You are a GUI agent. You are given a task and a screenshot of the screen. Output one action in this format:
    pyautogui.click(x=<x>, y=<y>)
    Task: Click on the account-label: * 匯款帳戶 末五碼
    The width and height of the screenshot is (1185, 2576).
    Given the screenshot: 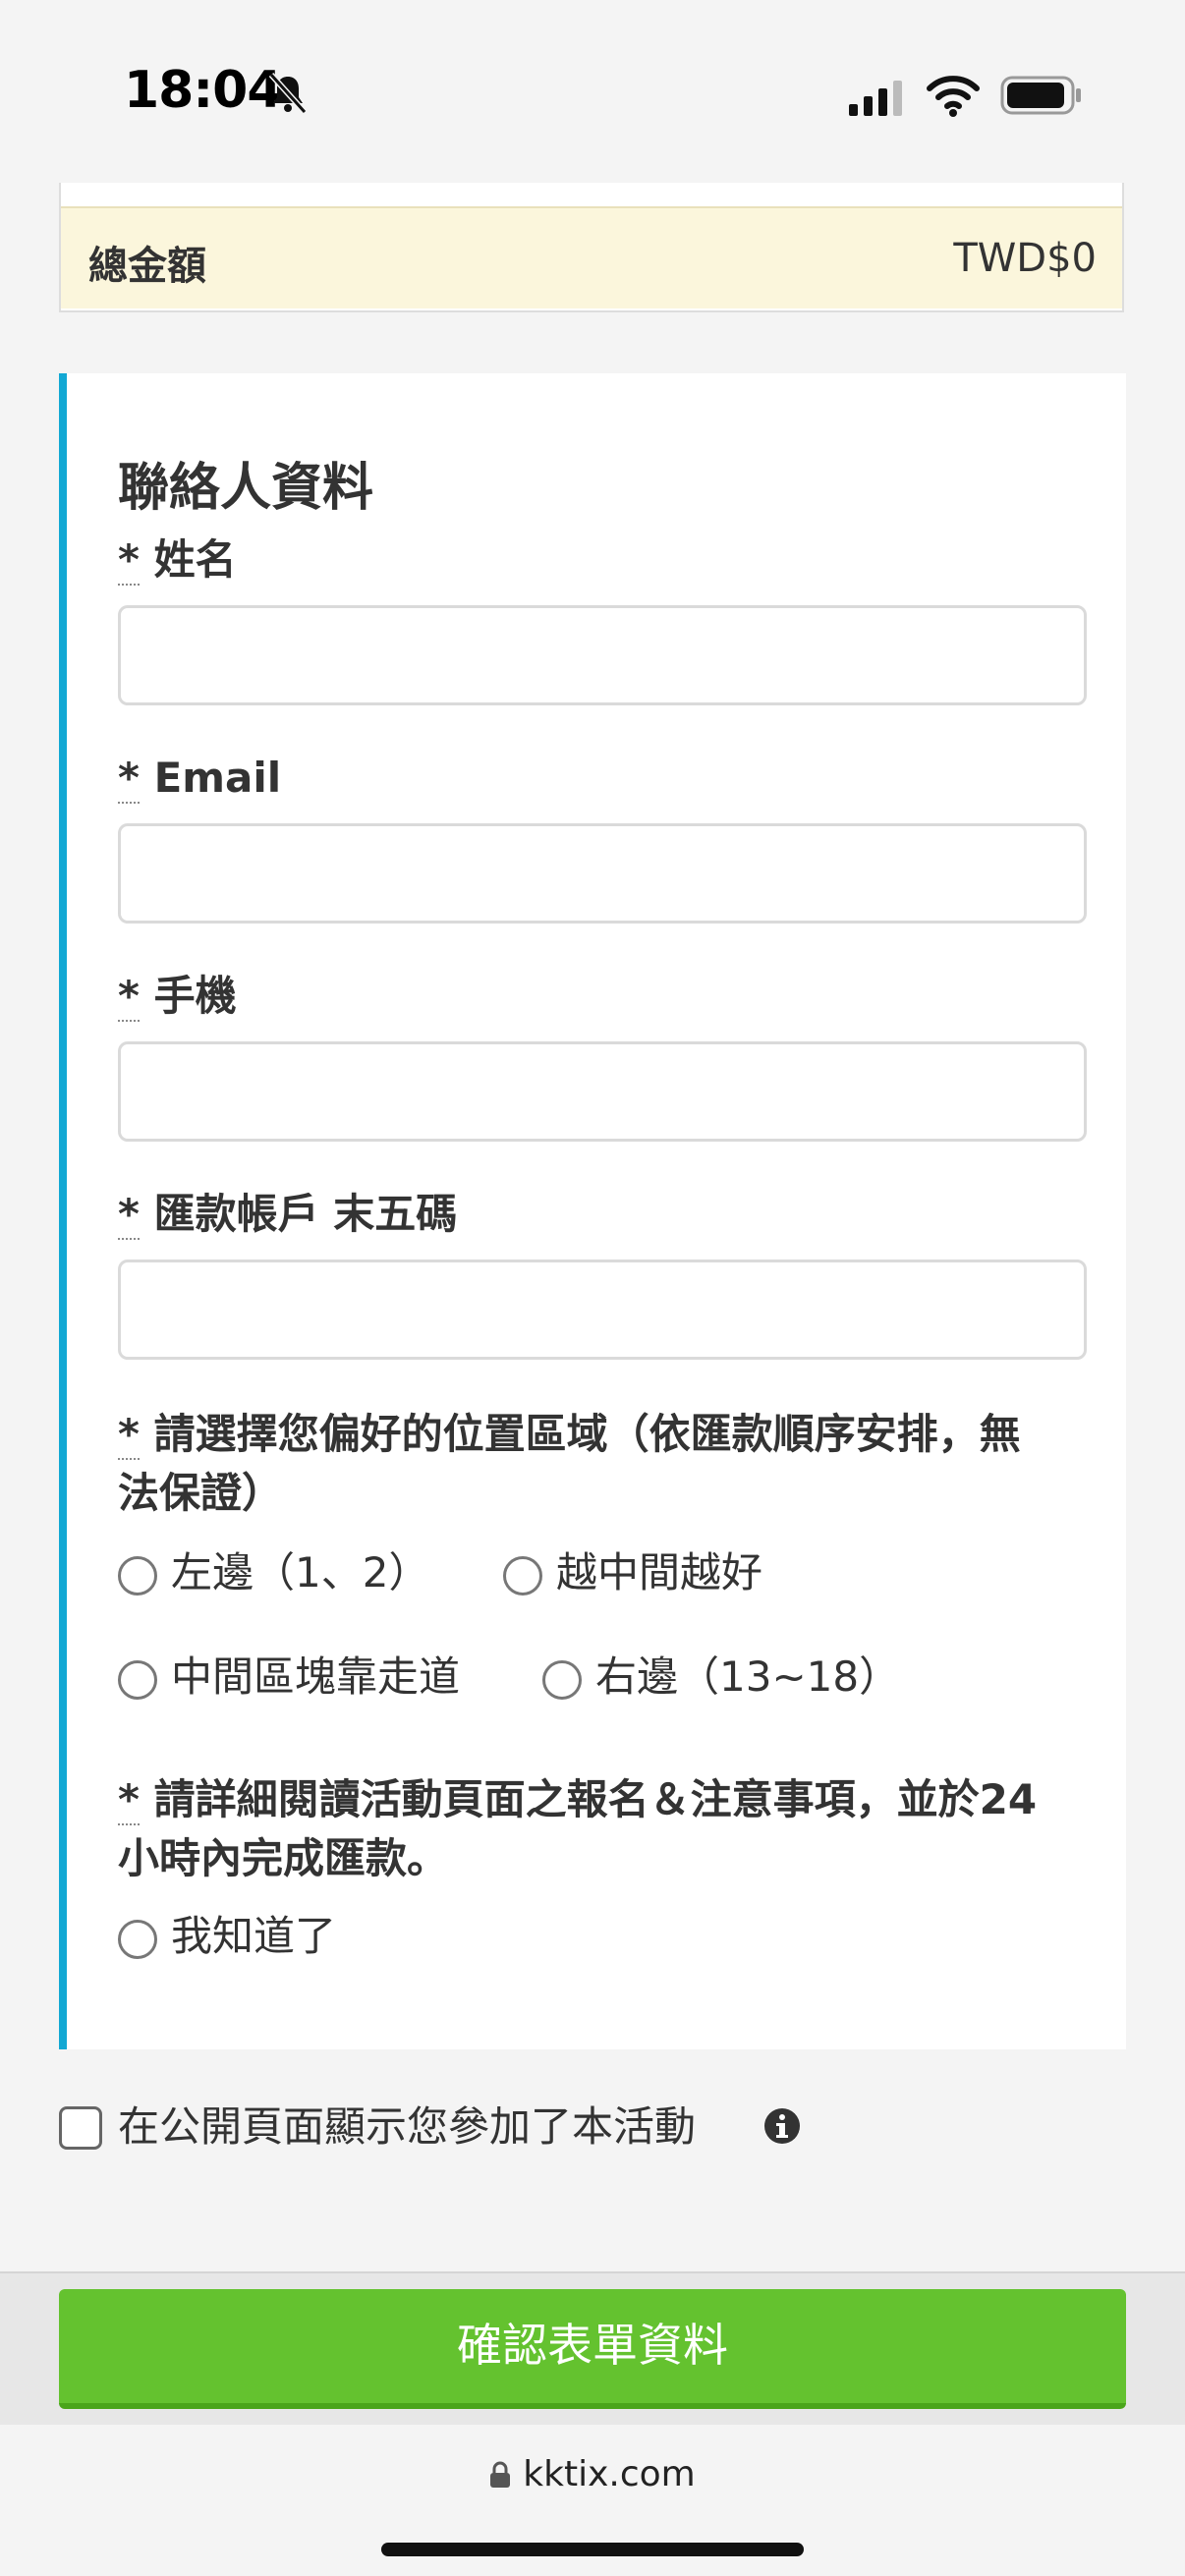 What is the action you would take?
    pyautogui.click(x=288, y=1214)
    